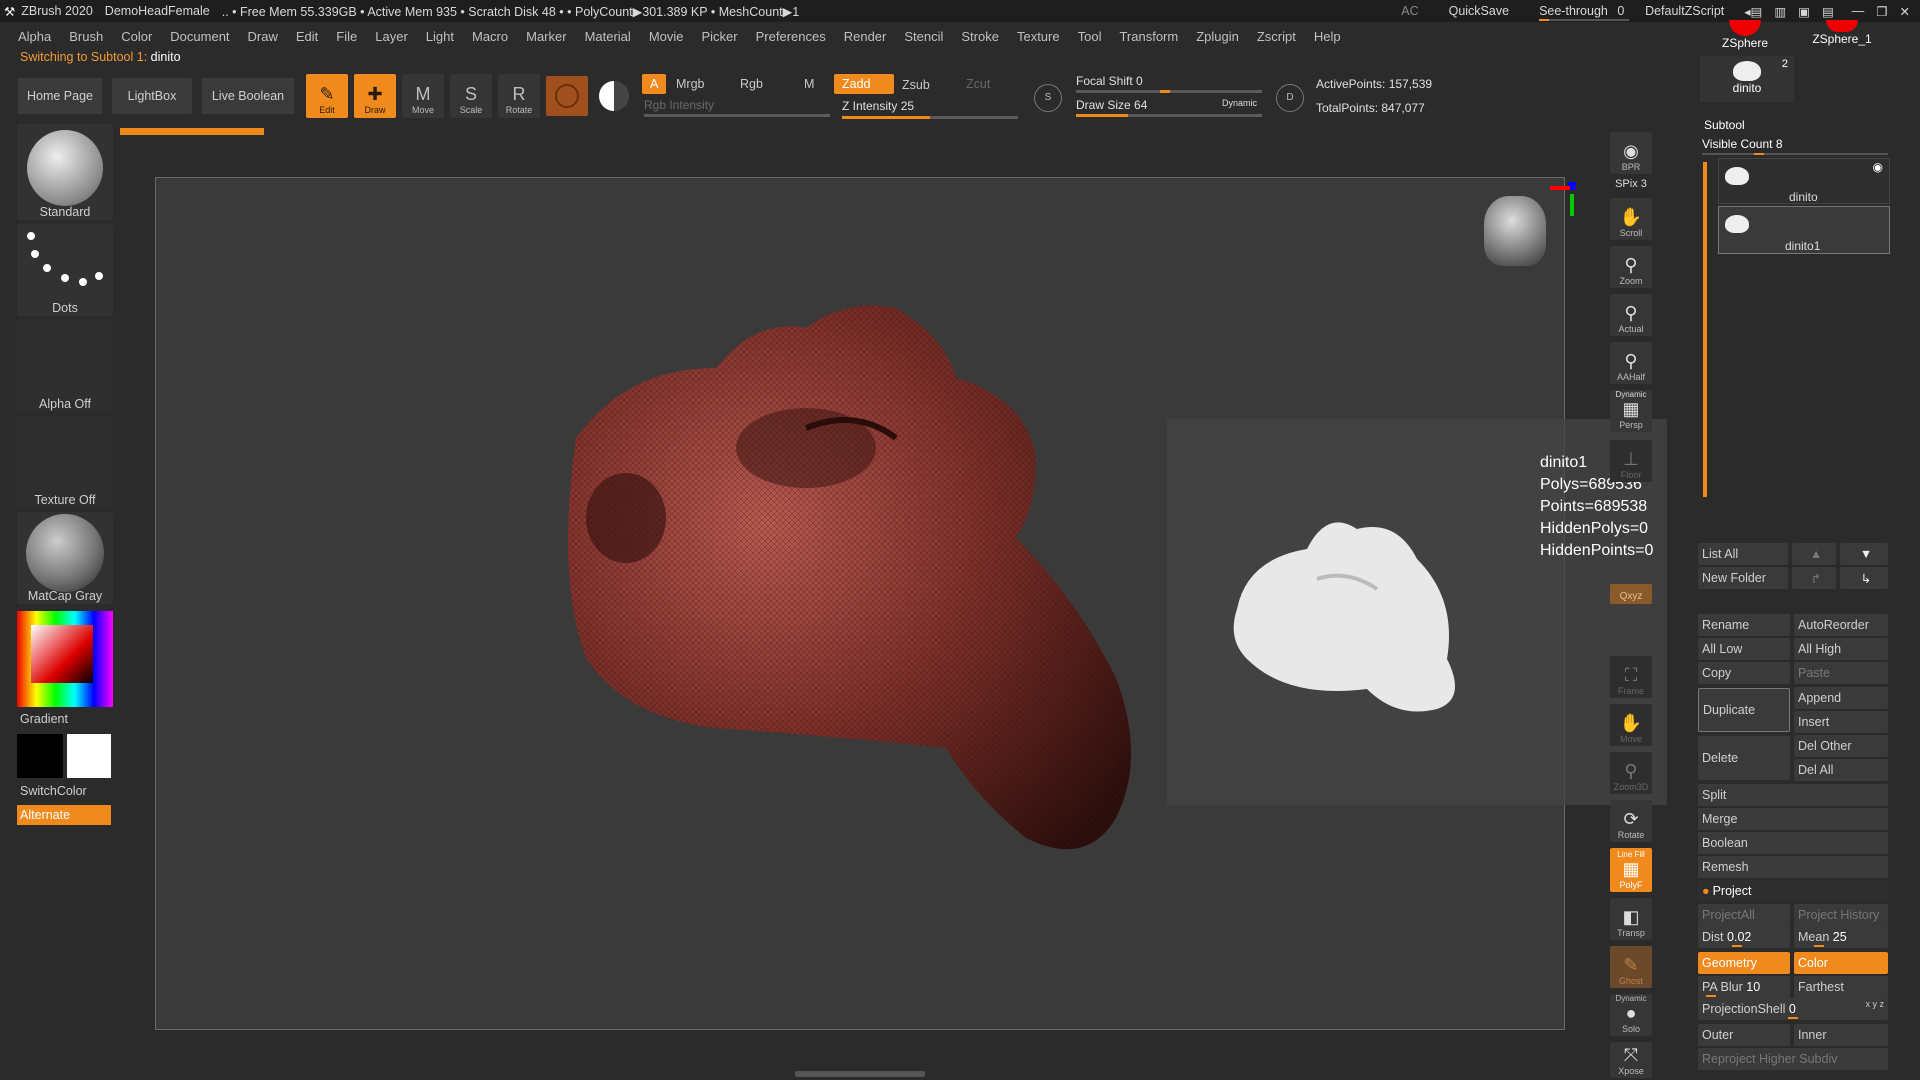  What do you see at coordinates (1842, 38) in the screenshot?
I see `zsphere1-thumb: ZSphere_1` at bounding box center [1842, 38].